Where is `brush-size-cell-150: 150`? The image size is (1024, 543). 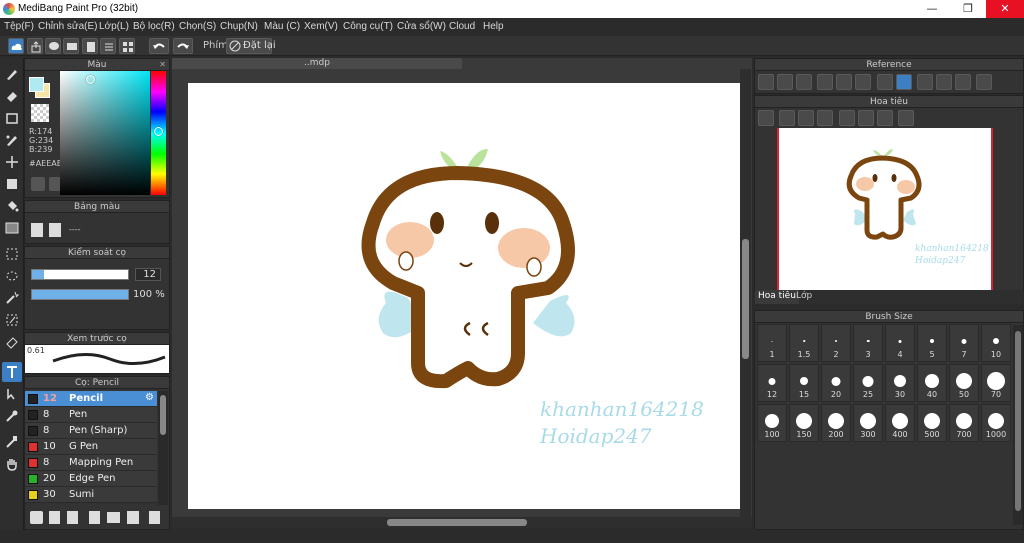 brush-size-cell-150: 150 is located at coordinates (804, 423).